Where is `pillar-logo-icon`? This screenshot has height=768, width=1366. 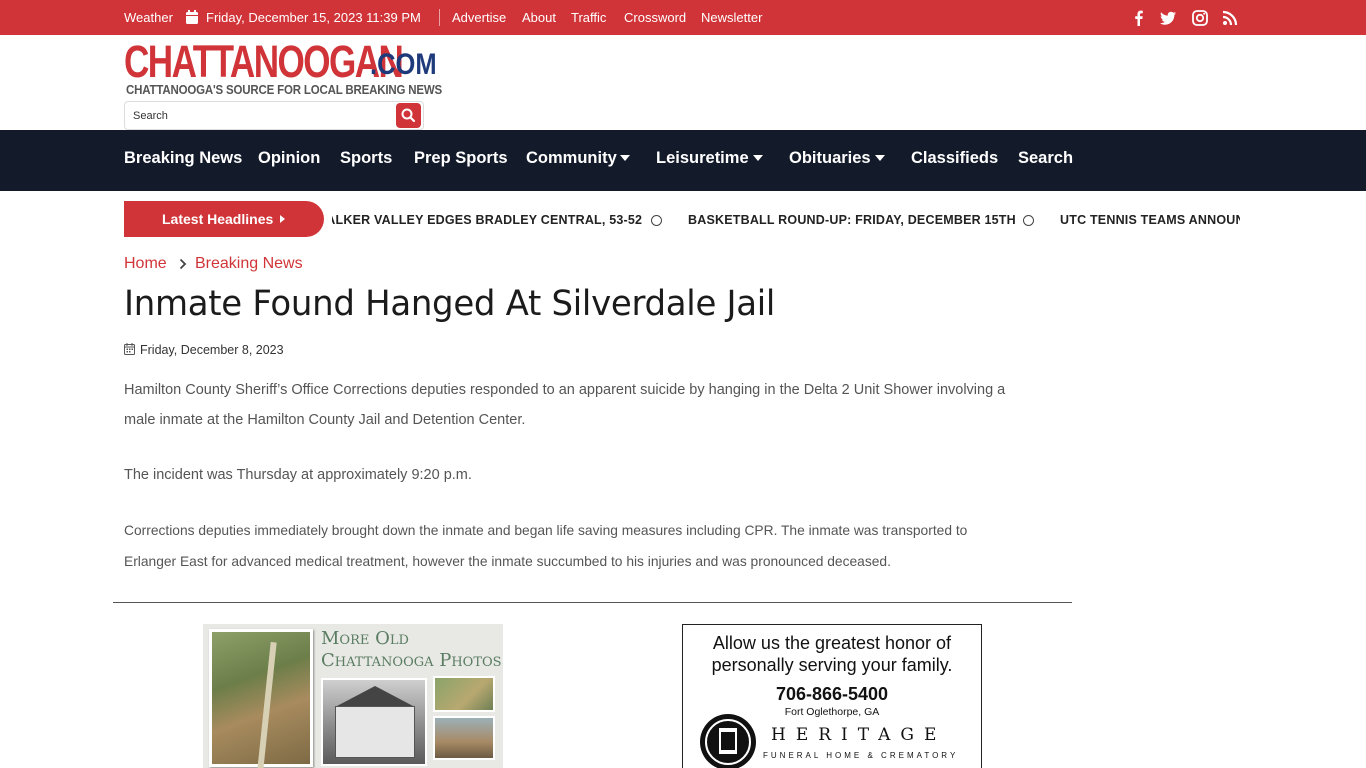 pillar-logo-icon is located at coordinates (728, 741).